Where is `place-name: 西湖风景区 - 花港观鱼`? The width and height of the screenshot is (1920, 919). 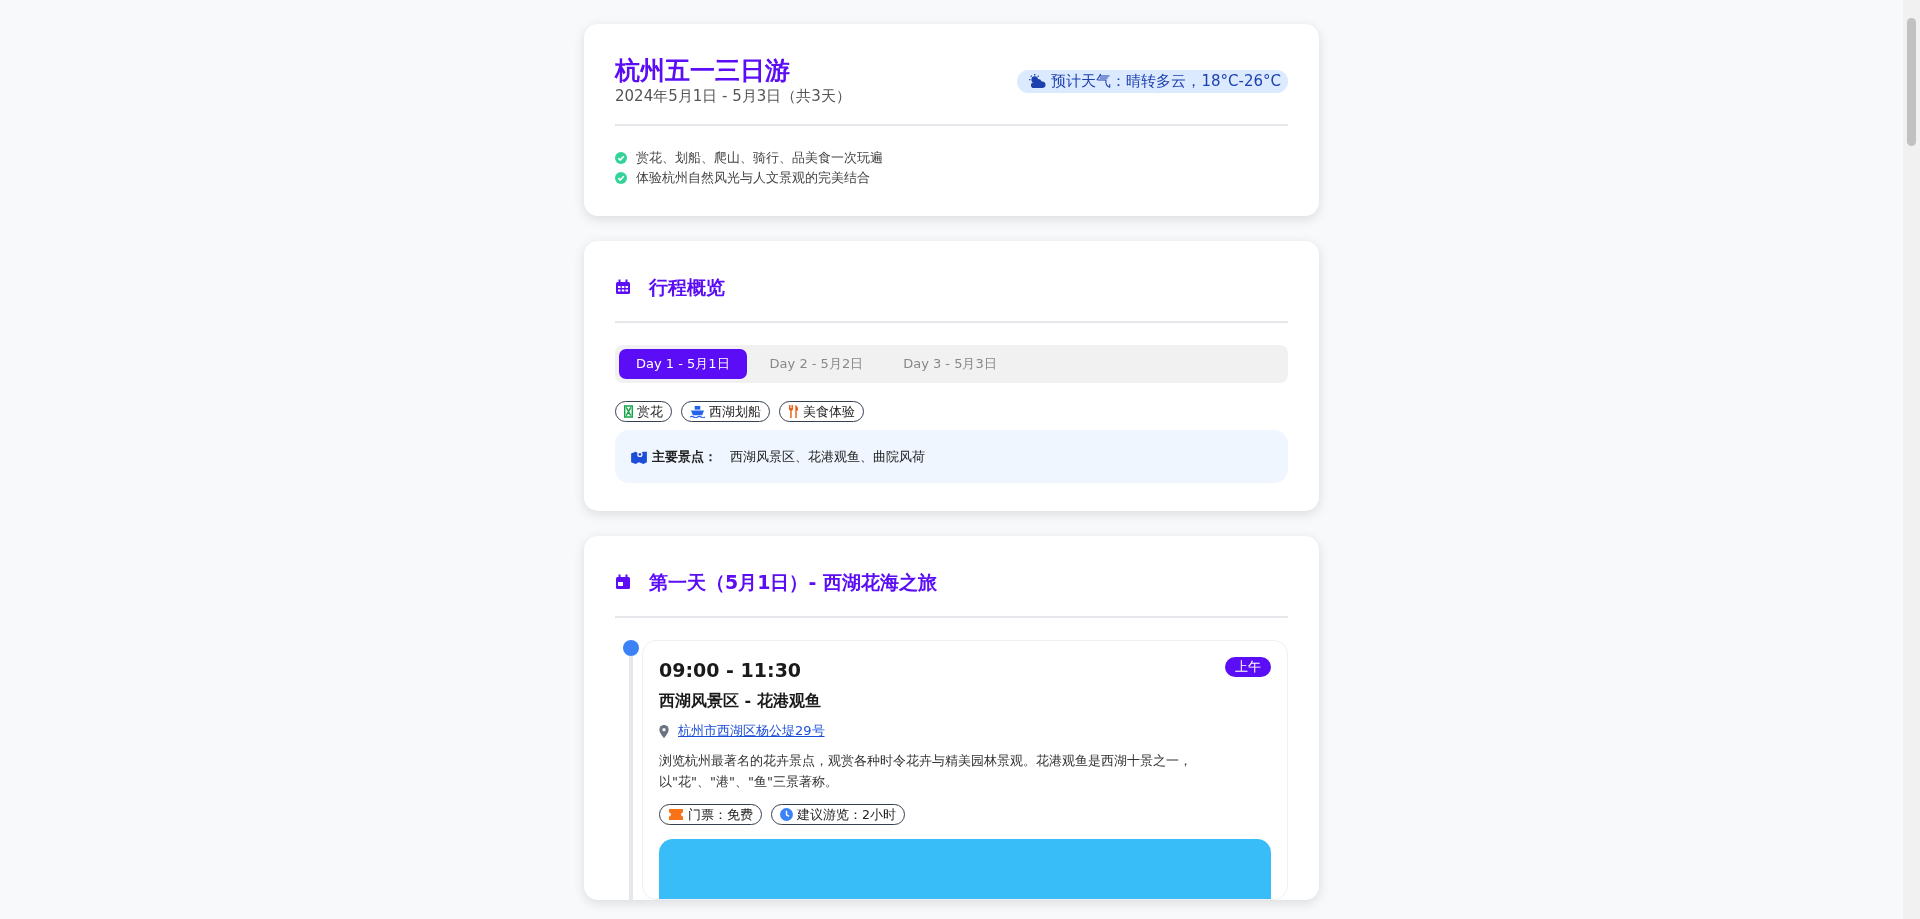 place-name: 西湖风景区 - 花港观鱼 is located at coordinates (740, 701).